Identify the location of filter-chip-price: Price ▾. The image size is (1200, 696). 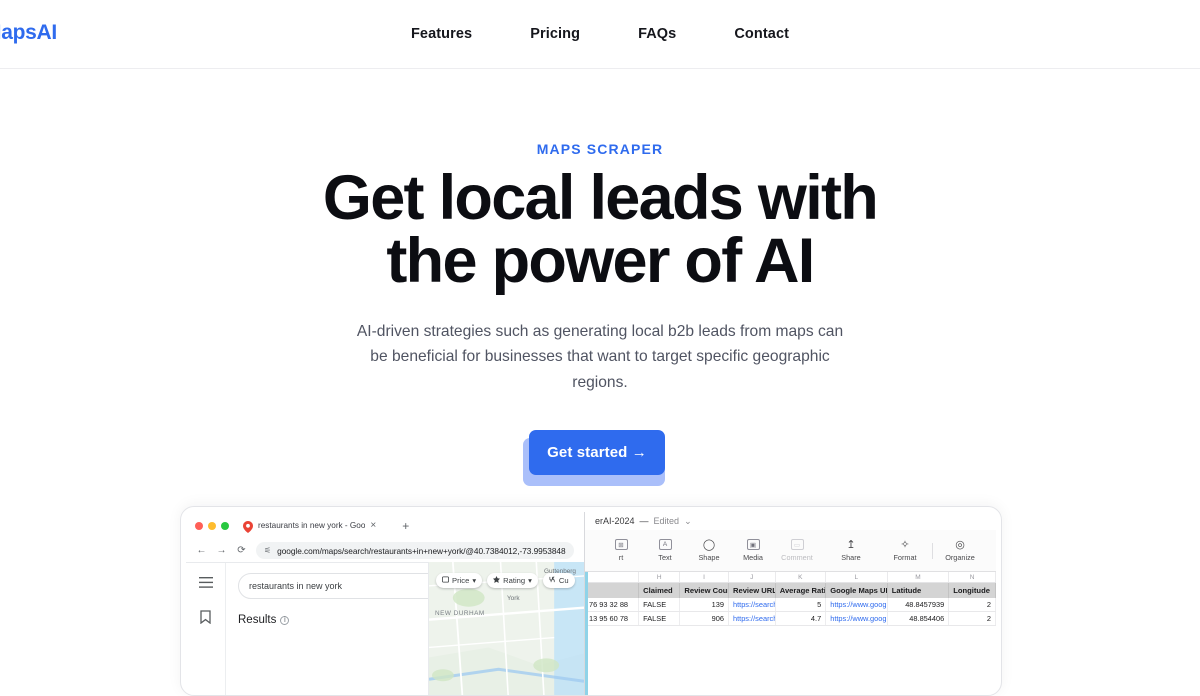
(459, 580).